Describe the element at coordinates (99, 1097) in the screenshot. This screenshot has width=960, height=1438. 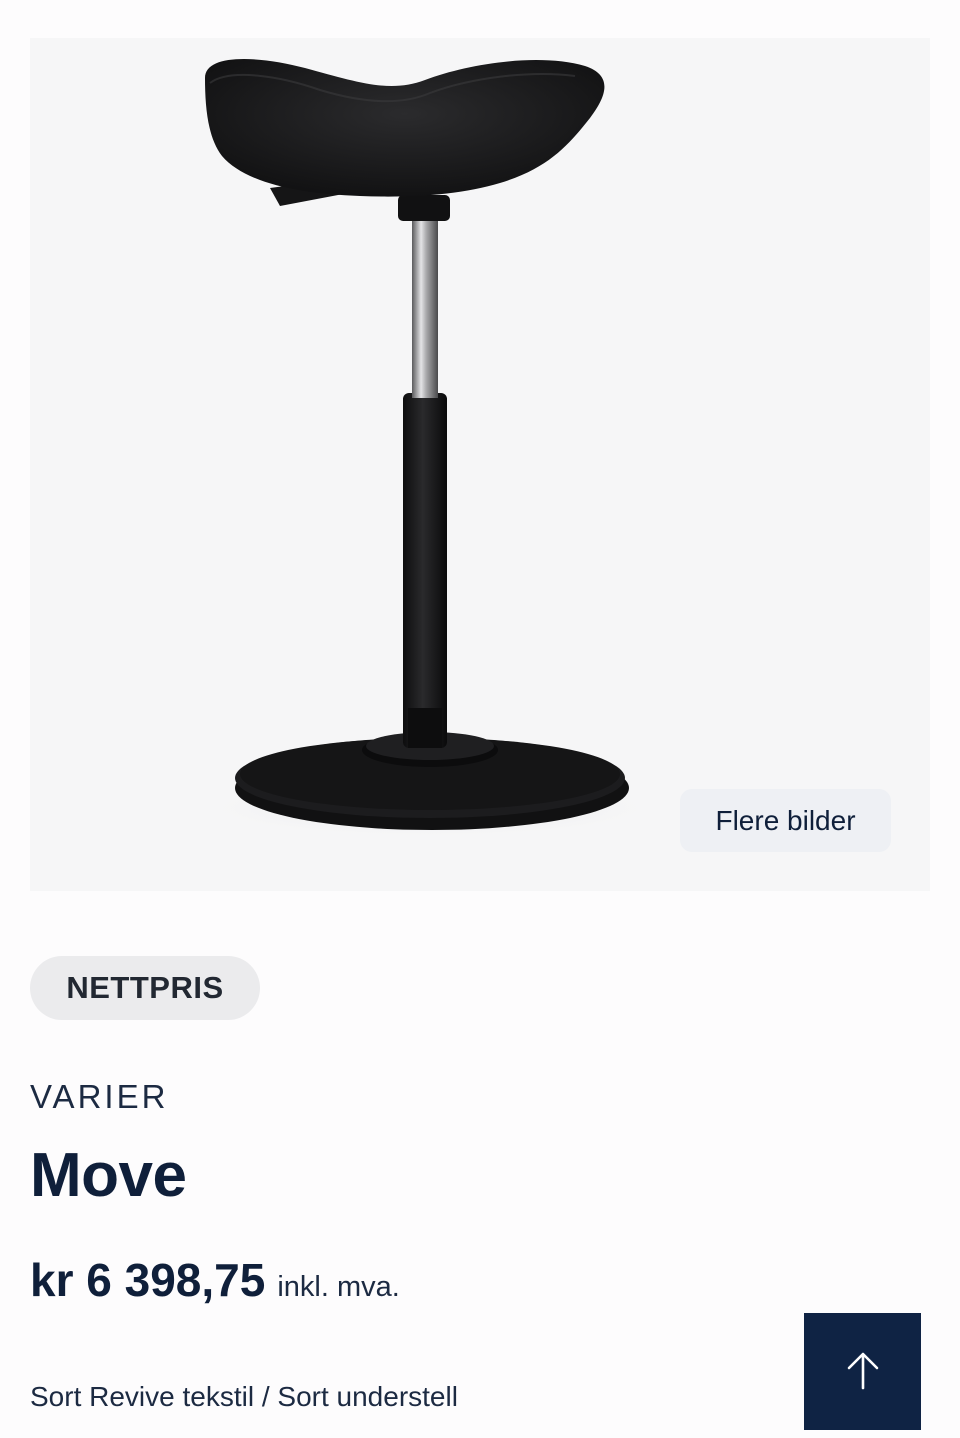
I see `brand-name: VARIER` at that location.